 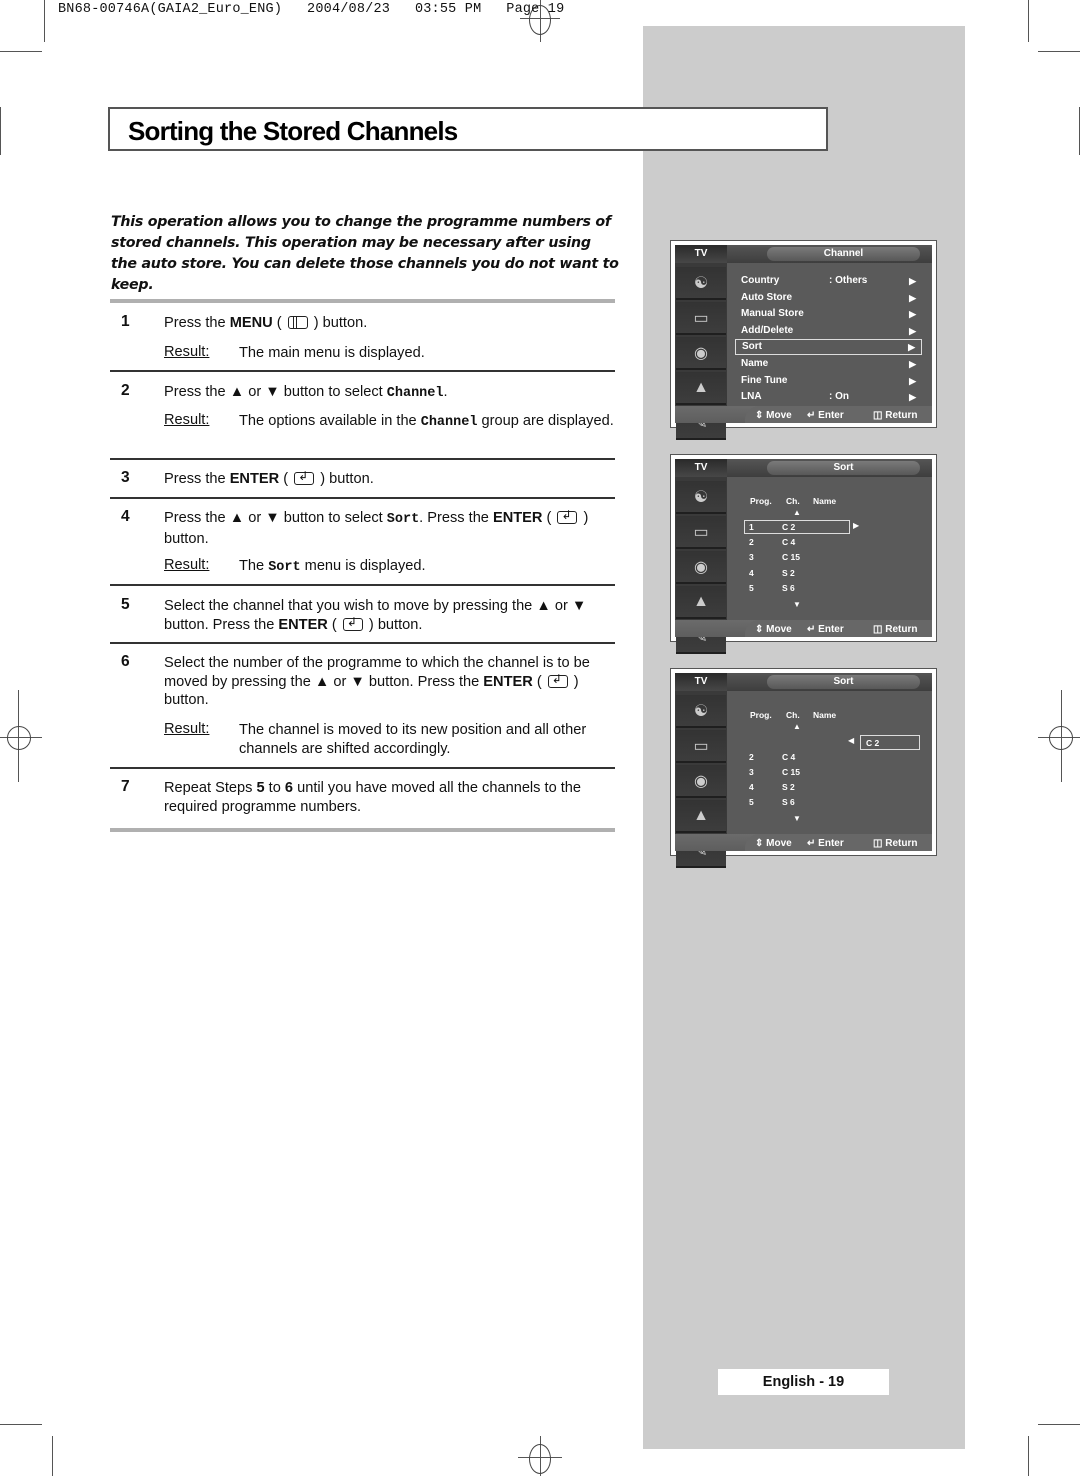 I want to click on step-number: 7, so click(x=125, y=786).